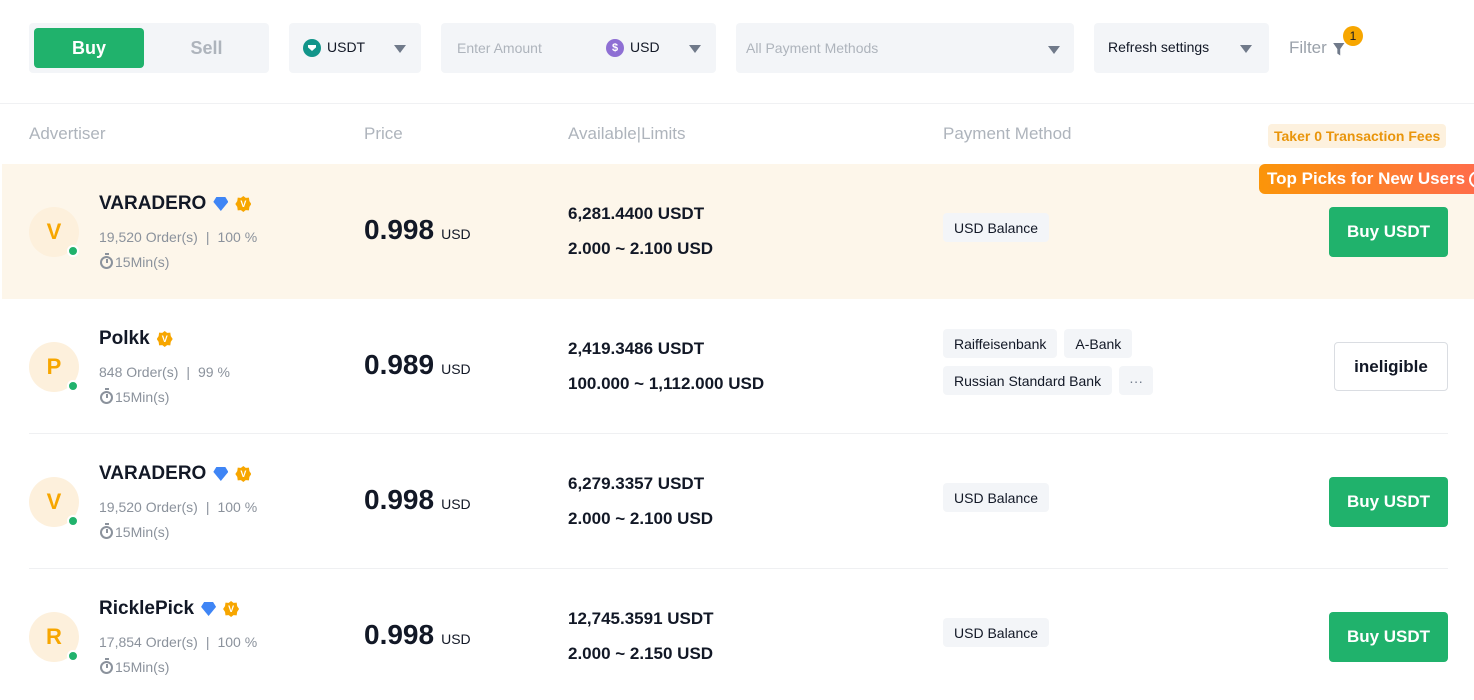  Describe the element at coordinates (1136, 380) in the screenshot. I see `more-methods-icon: ···` at that location.